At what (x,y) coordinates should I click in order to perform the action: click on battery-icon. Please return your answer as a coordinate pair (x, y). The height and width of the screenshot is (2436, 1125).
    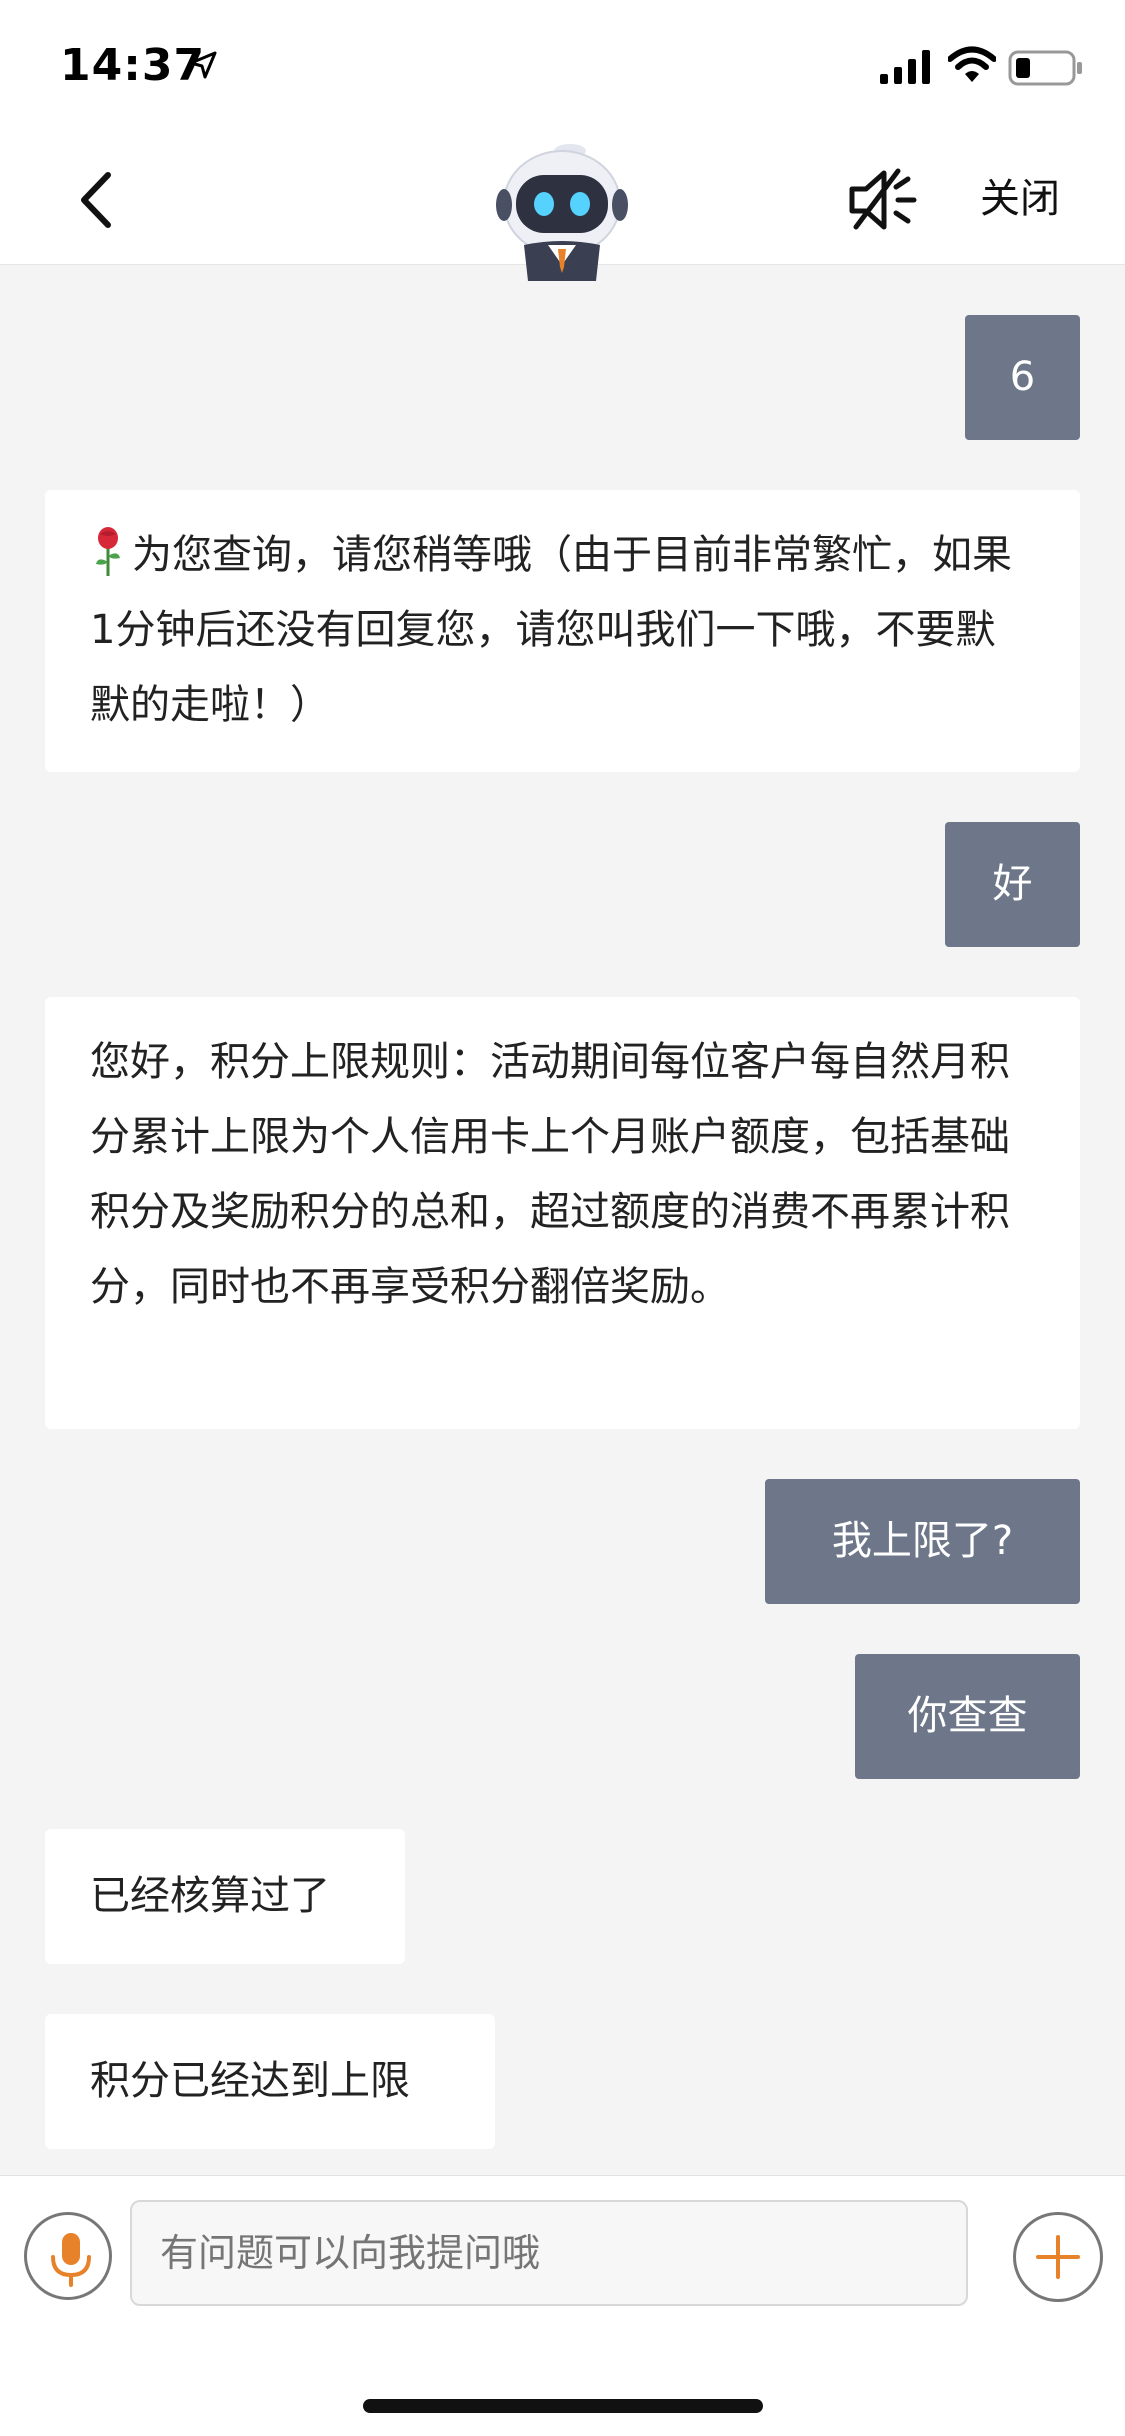
    Looking at the image, I should click on (1045, 68).